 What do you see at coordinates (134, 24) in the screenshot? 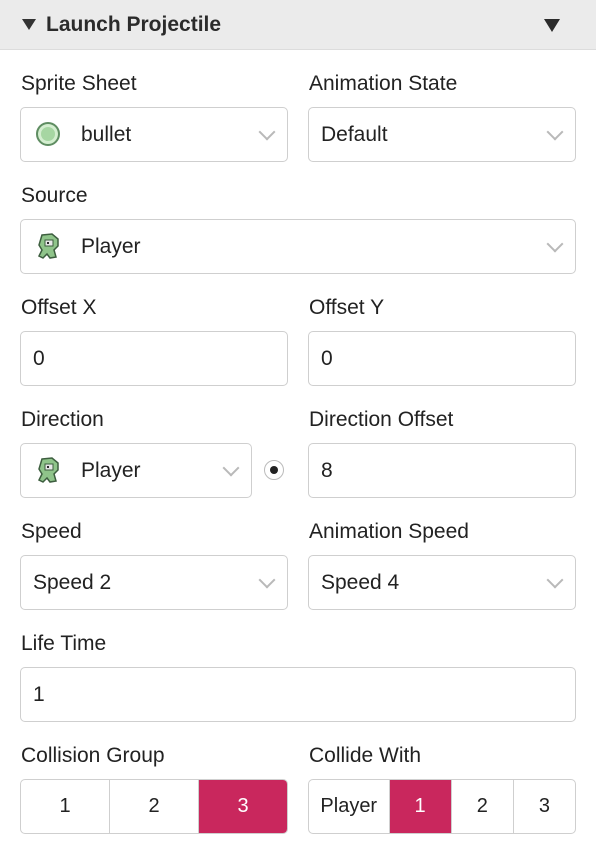
I see `section-title: Launch Projectile` at bounding box center [134, 24].